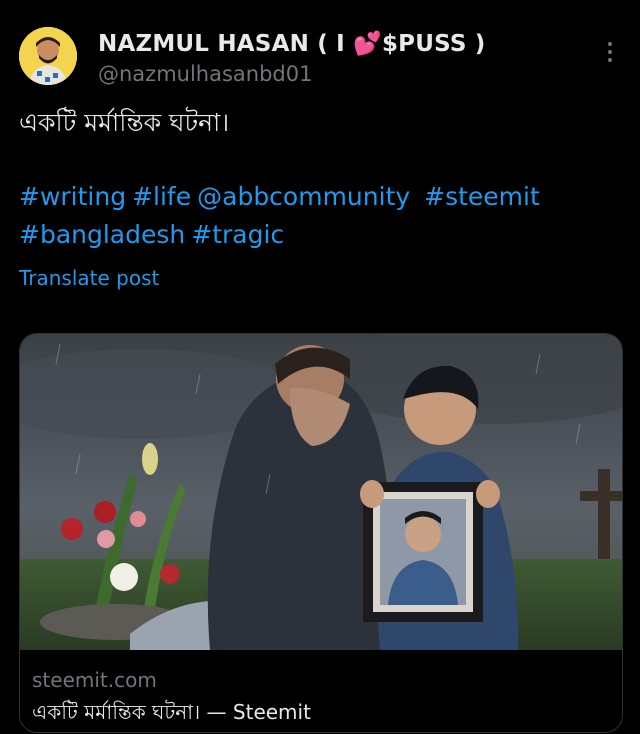  Describe the element at coordinates (161, 196) in the screenshot. I see `hashtag-link: #life` at that location.